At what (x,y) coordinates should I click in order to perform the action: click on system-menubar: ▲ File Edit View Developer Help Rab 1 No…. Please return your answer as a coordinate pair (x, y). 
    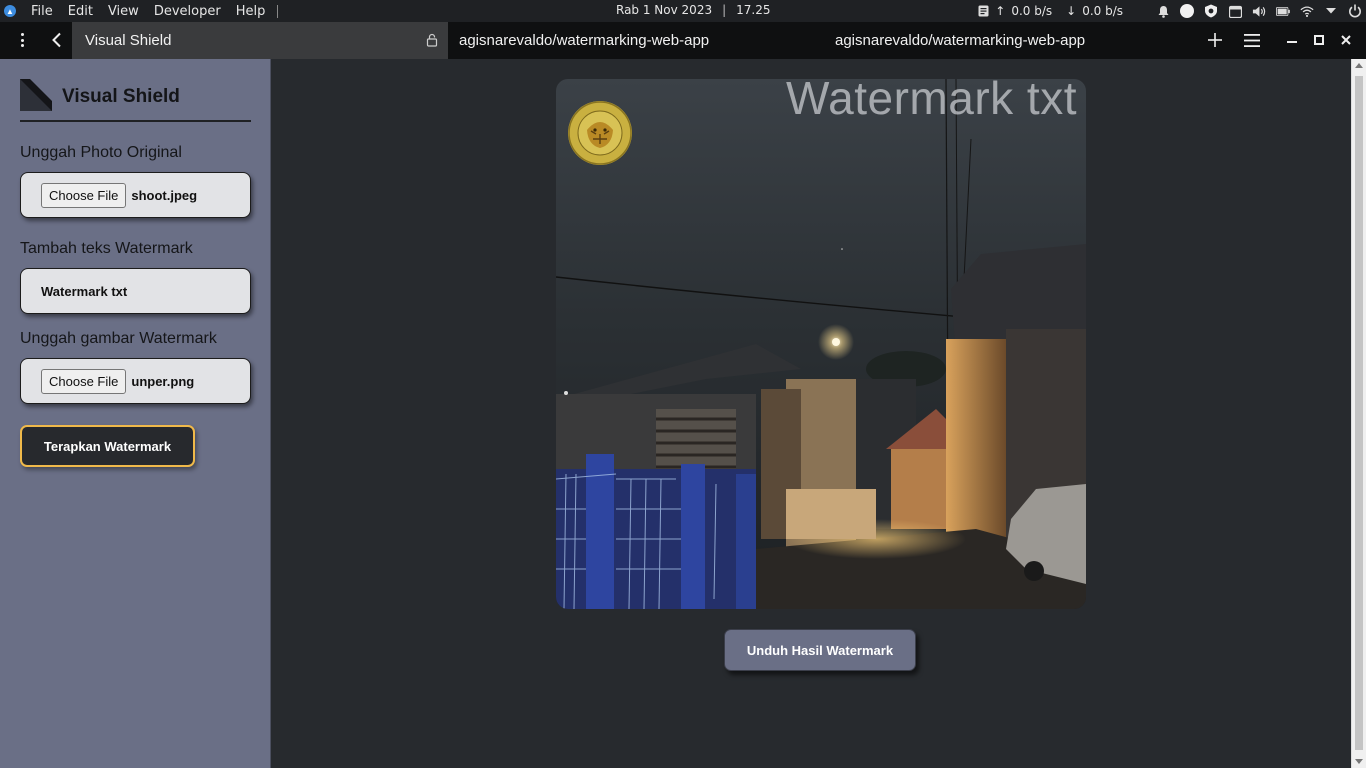
    Looking at the image, I should click on (683, 11).